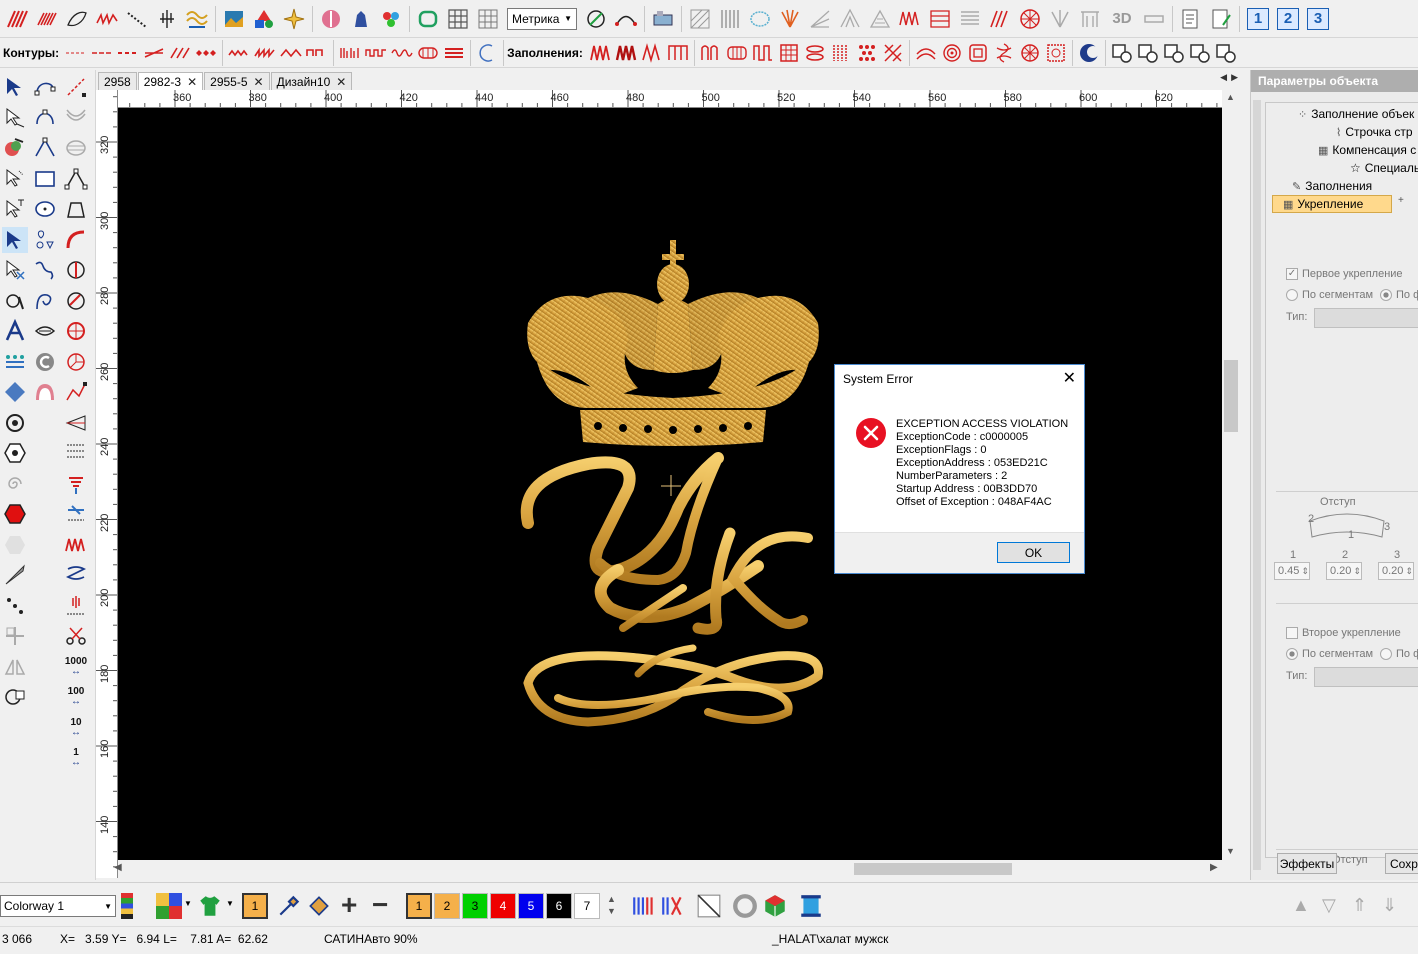 The height and width of the screenshot is (954, 1418). What do you see at coordinates (15, 87) in the screenshot?
I see `select-arrow-icon` at bounding box center [15, 87].